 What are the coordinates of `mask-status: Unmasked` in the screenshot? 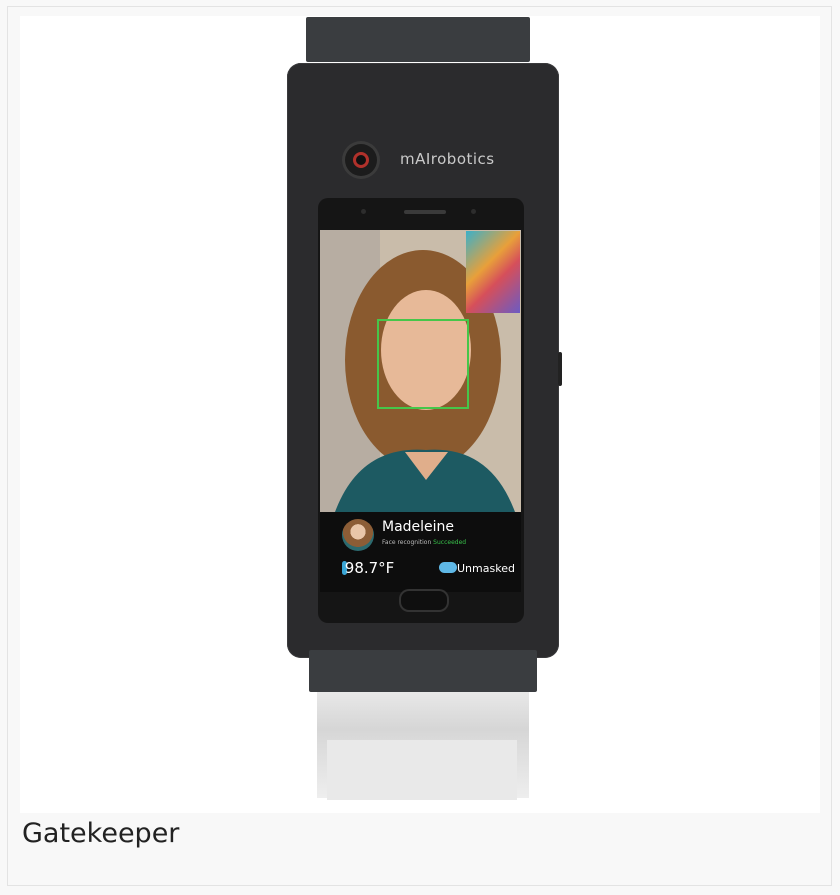 It's located at (486, 568).